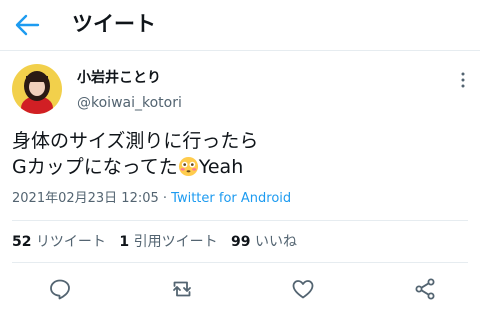  I want to click on likes-stat: 99 いいね, so click(264, 242).